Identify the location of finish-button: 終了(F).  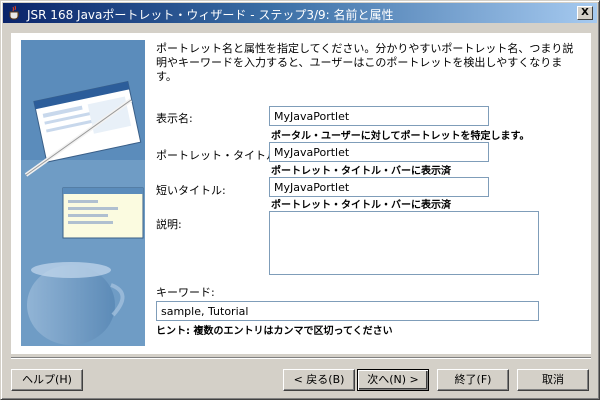
(473, 380).